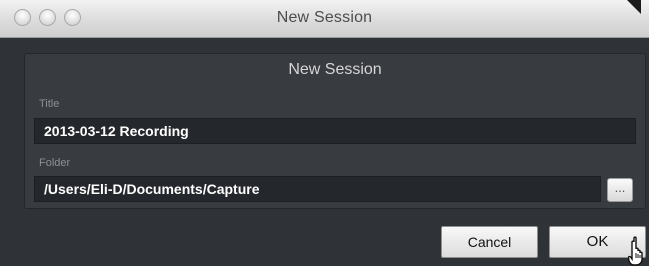  What do you see at coordinates (317, 189) in the screenshot?
I see `folder-input: /Users/Eli-D/Documents/Capture` at bounding box center [317, 189].